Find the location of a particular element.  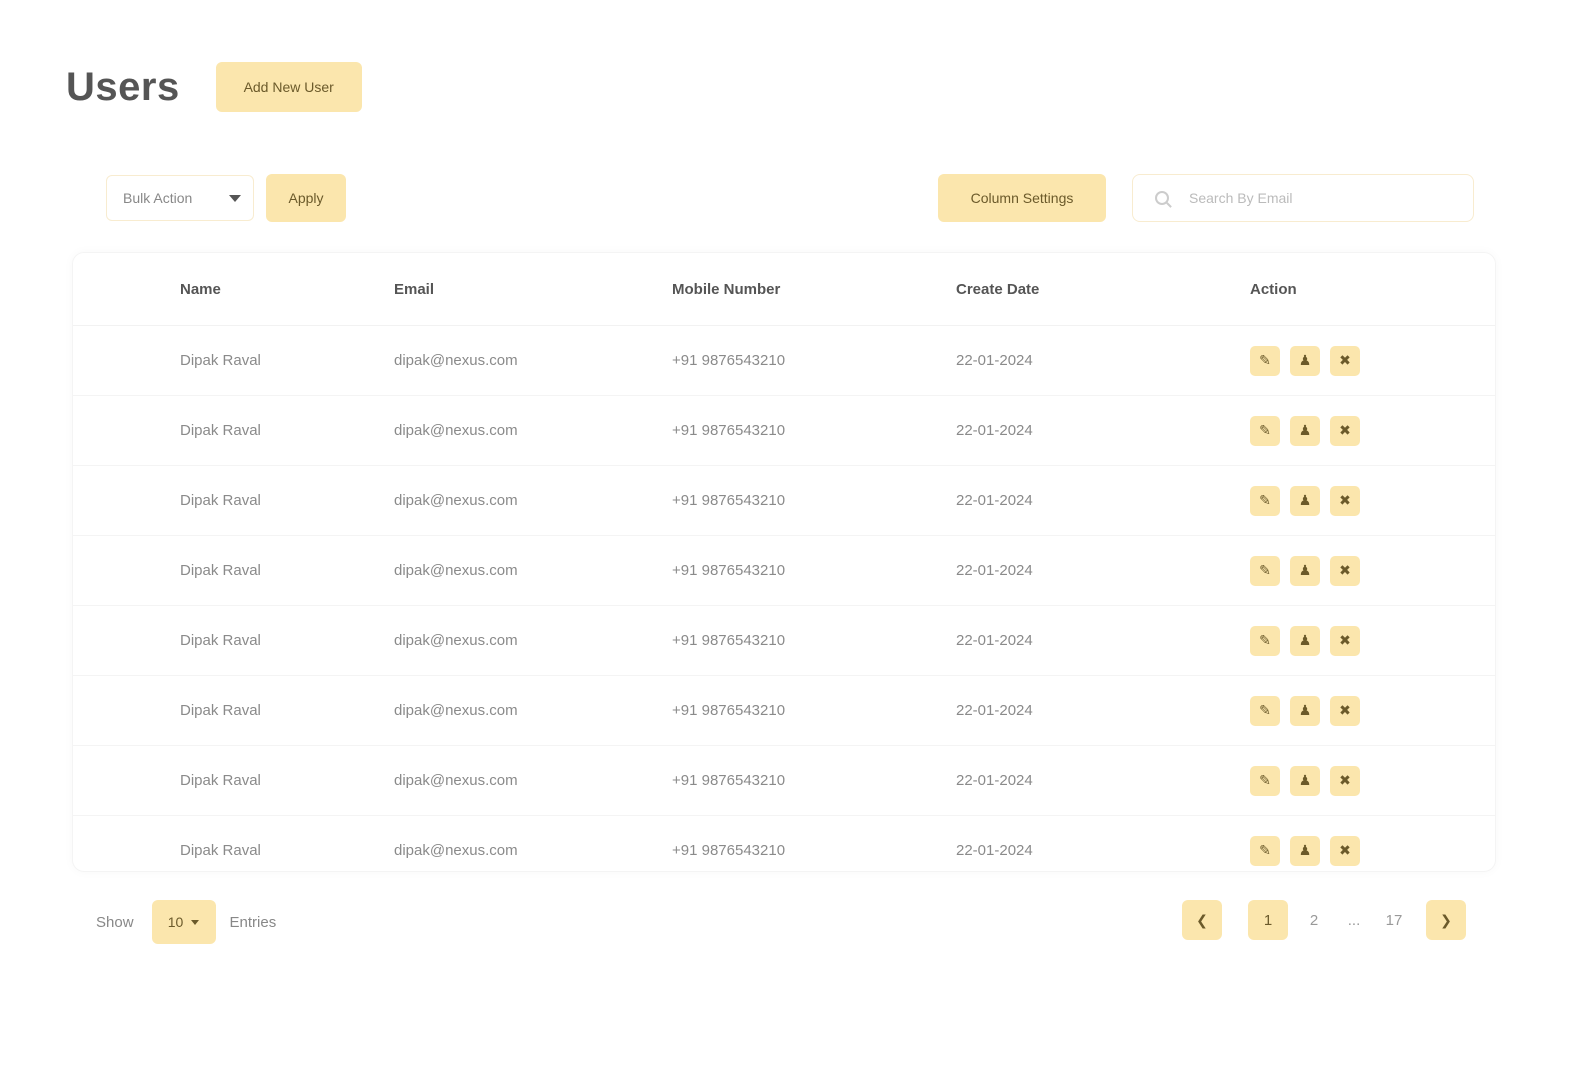

pagination: ❮ 1 2 ... 17 ❯ is located at coordinates (1324, 920).